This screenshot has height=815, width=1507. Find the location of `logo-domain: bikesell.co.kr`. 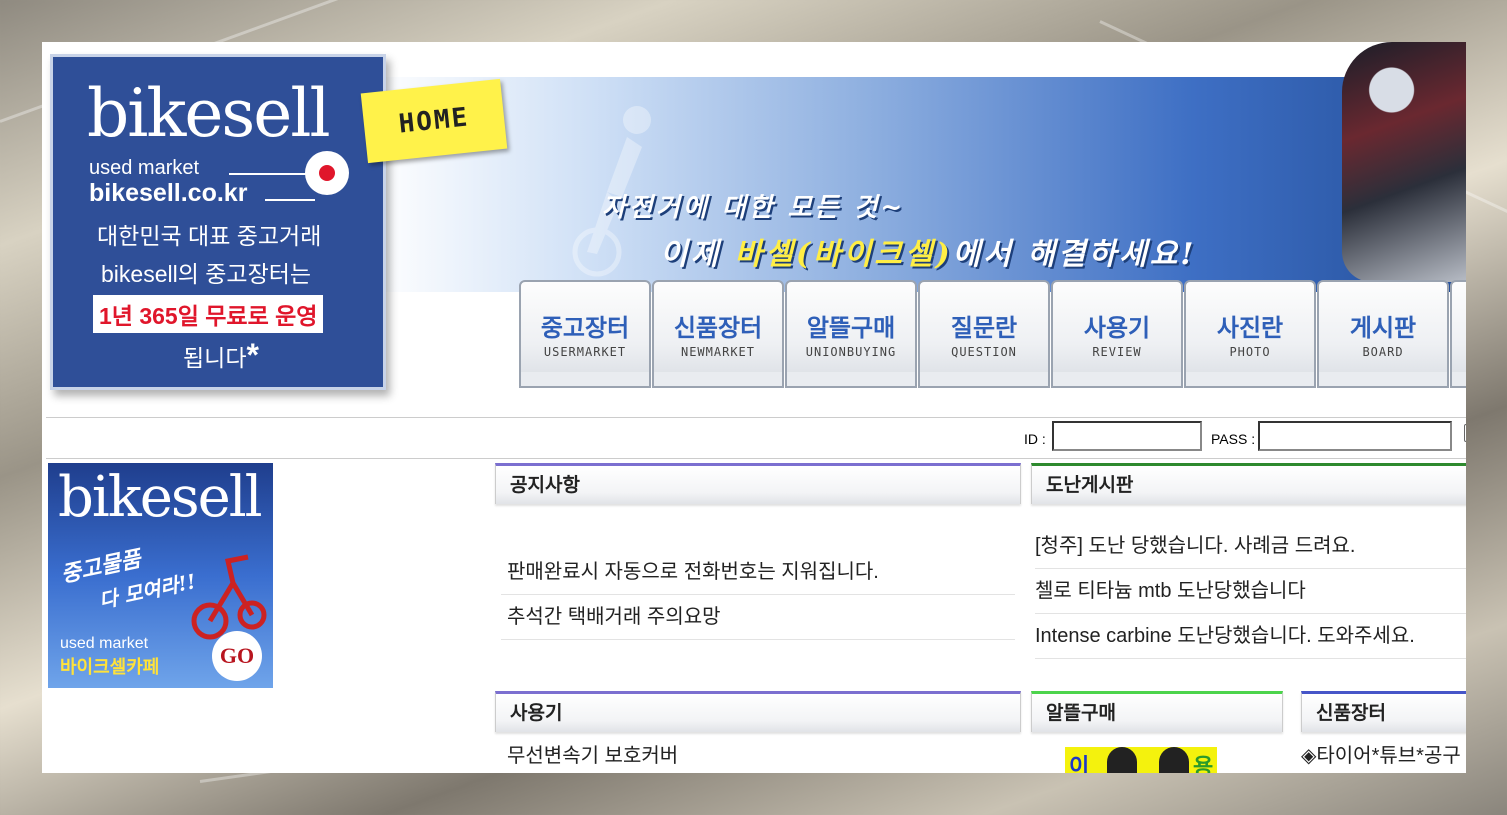

logo-domain: bikesell.co.kr is located at coordinates (168, 193).